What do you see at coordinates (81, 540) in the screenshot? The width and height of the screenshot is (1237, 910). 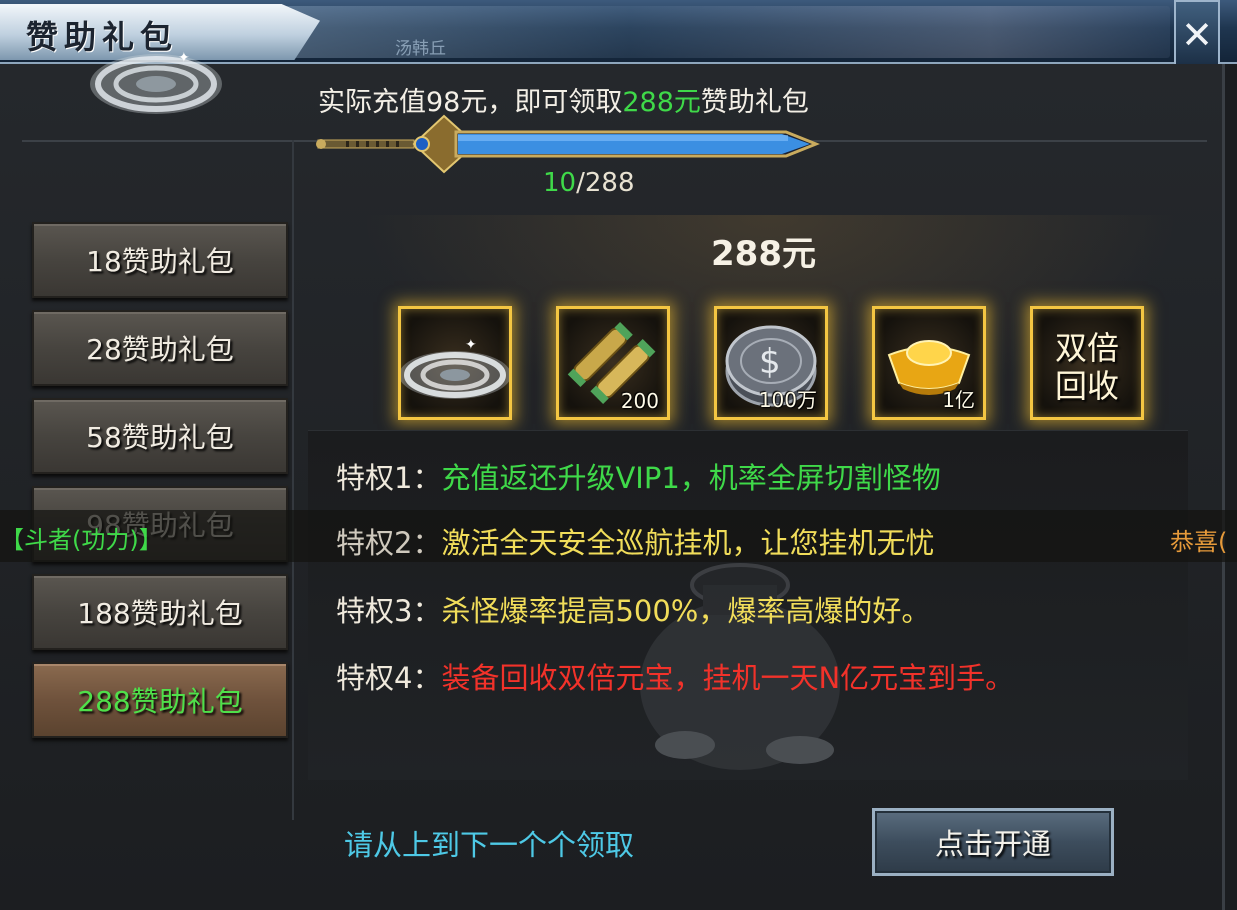 I see `chat-message-left: 【斗者(功力)】` at bounding box center [81, 540].